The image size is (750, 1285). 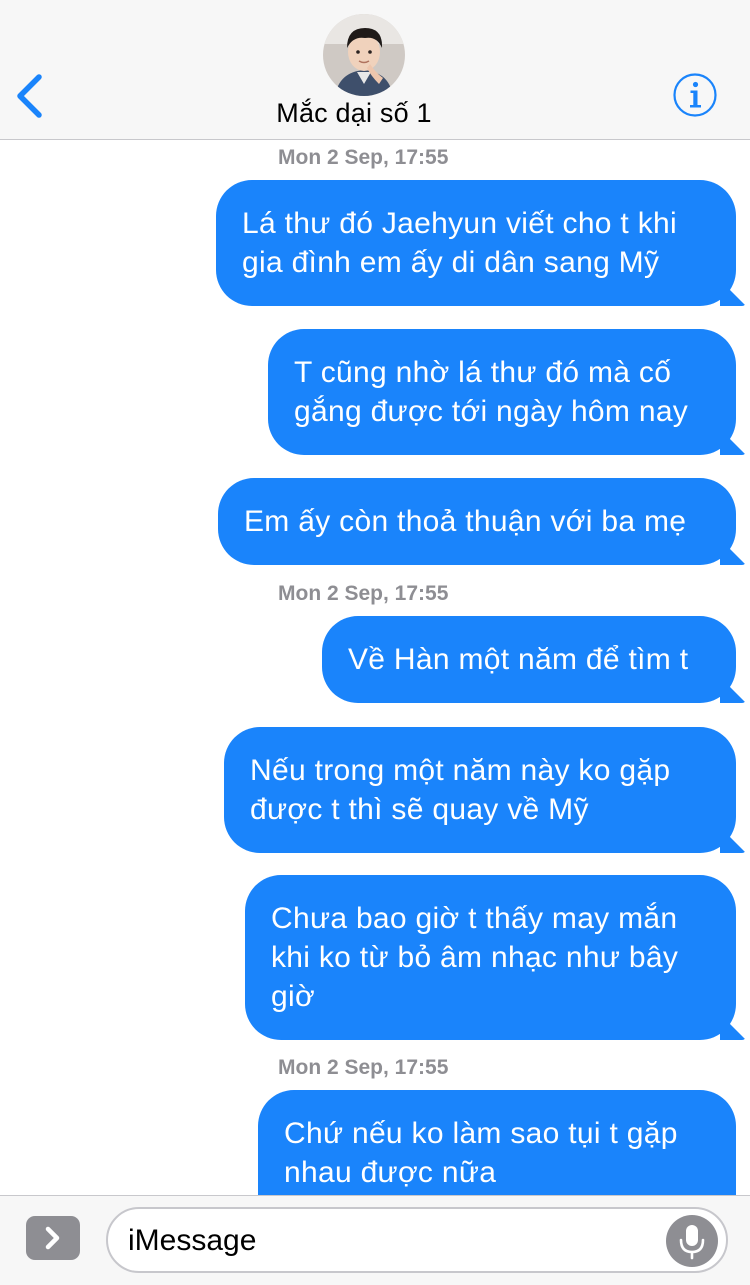 I want to click on contact-avatar, so click(x=364, y=55).